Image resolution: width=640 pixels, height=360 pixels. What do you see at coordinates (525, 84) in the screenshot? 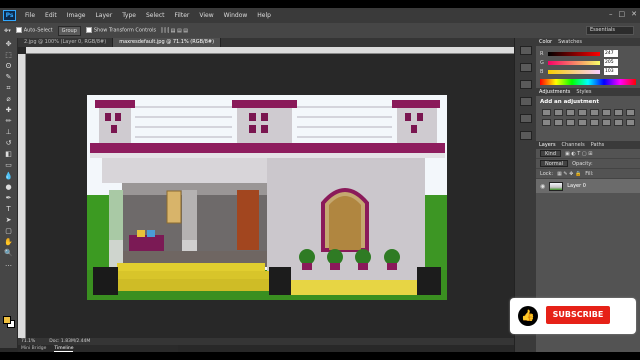
I see `character-panel-icon` at bounding box center [525, 84].